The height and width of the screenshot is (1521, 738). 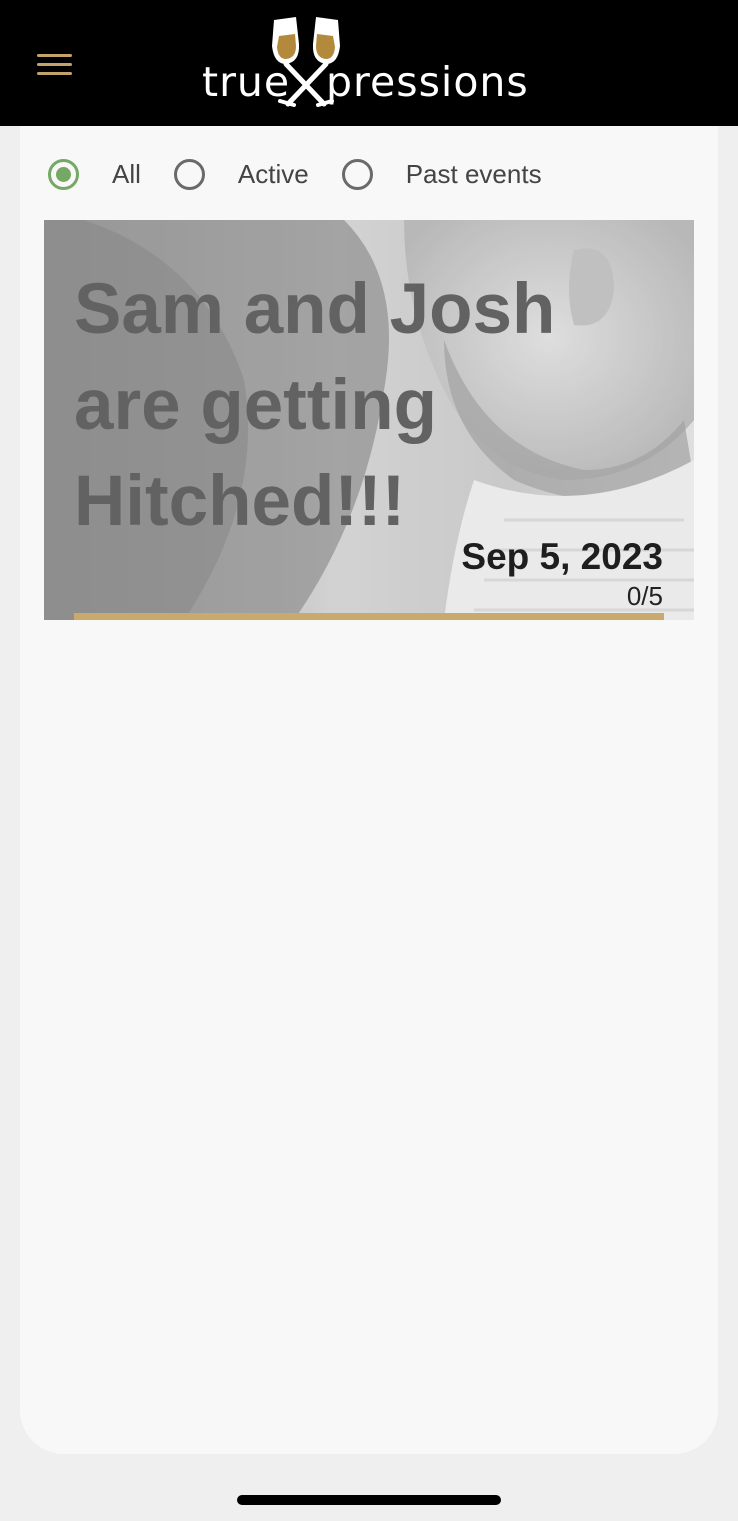 I want to click on event-count: 0/5, so click(x=644, y=596).